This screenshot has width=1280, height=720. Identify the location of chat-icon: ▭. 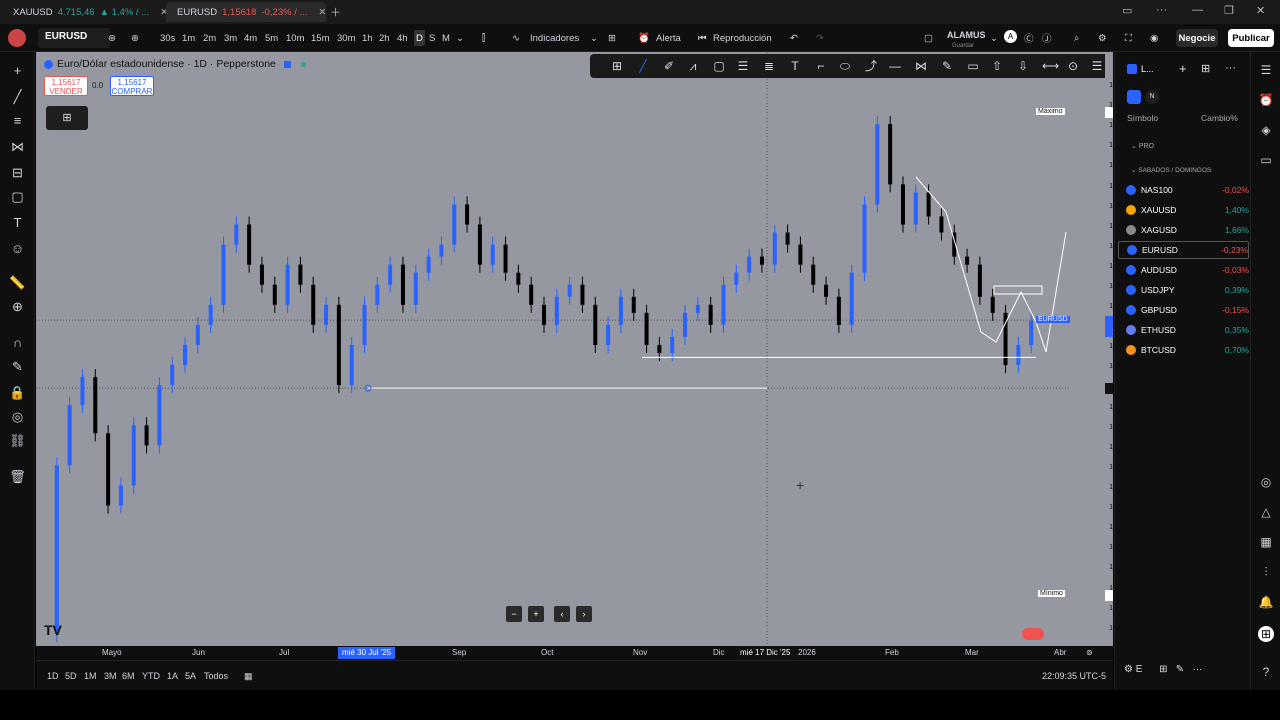
(1266, 160).